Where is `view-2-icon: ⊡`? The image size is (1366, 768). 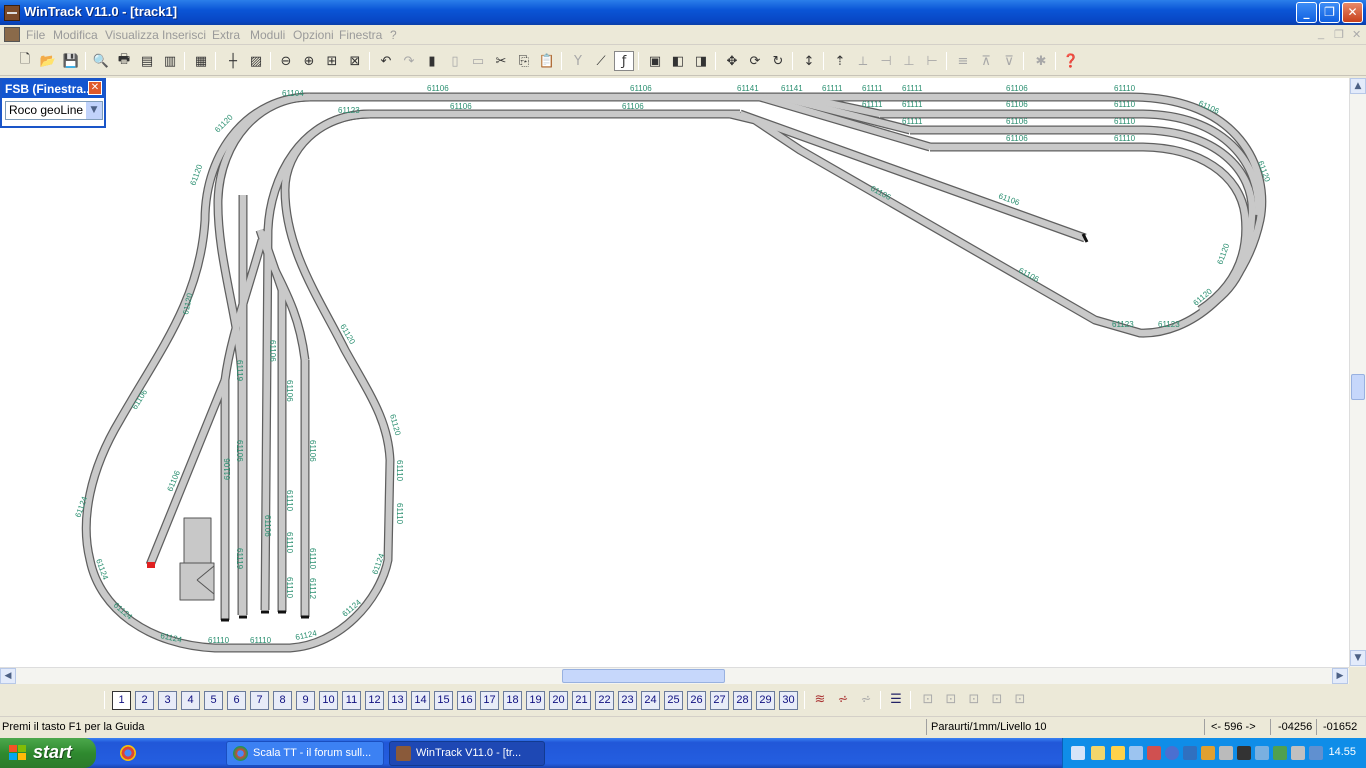
view-2-icon: ⊡ is located at coordinates (951, 701).